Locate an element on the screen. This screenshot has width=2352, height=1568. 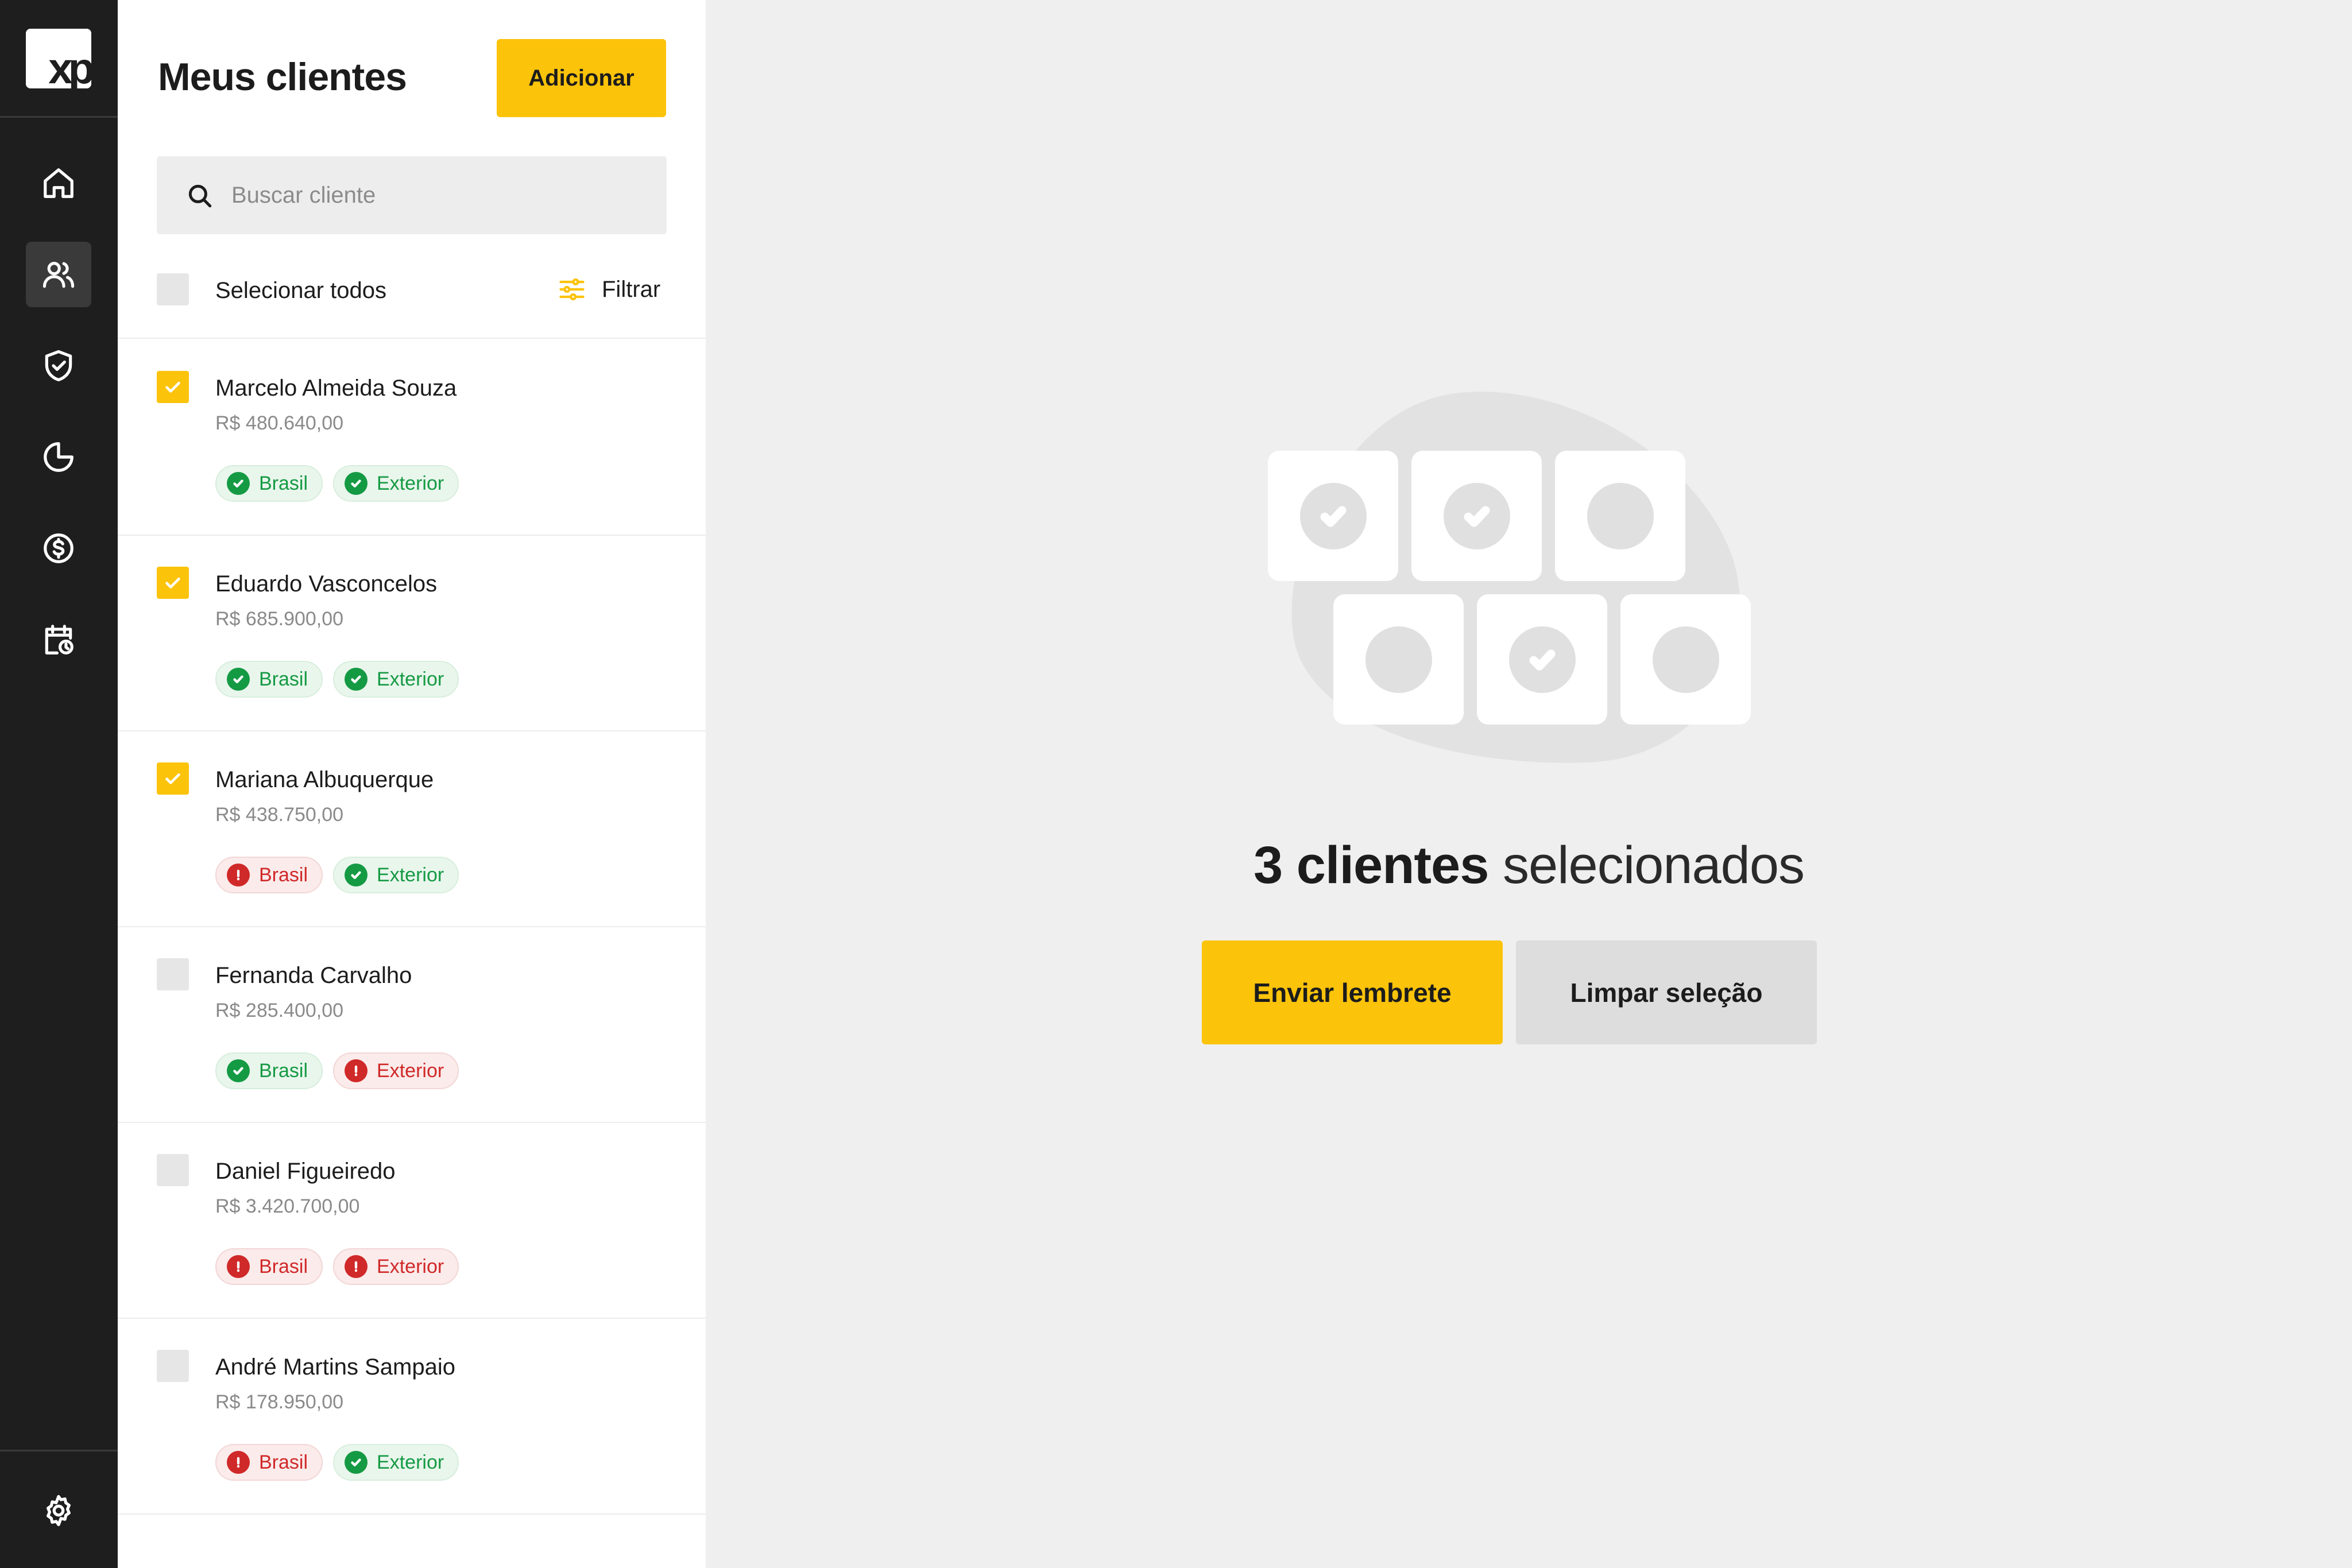
pie-chart-icon is located at coordinates (59, 457).